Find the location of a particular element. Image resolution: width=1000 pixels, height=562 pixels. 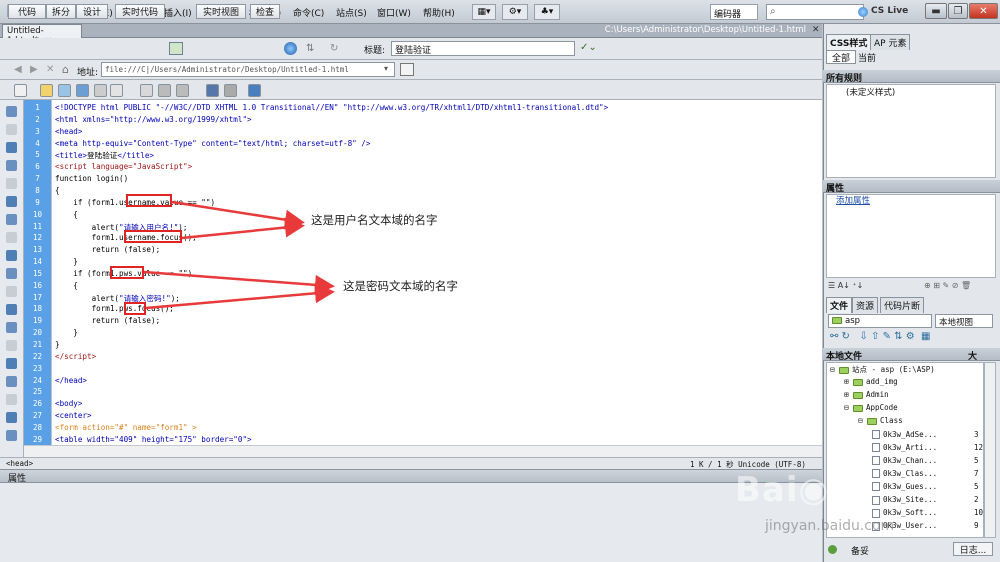

file-name: Admin is located at coordinates (877, 395).